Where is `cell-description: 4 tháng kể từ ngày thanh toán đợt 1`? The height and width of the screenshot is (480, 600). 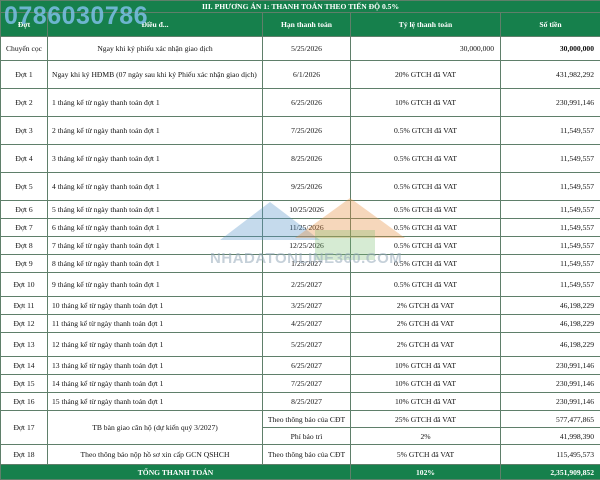 cell-description: 4 tháng kể từ ngày thanh toán đợt 1 is located at coordinates (155, 187).